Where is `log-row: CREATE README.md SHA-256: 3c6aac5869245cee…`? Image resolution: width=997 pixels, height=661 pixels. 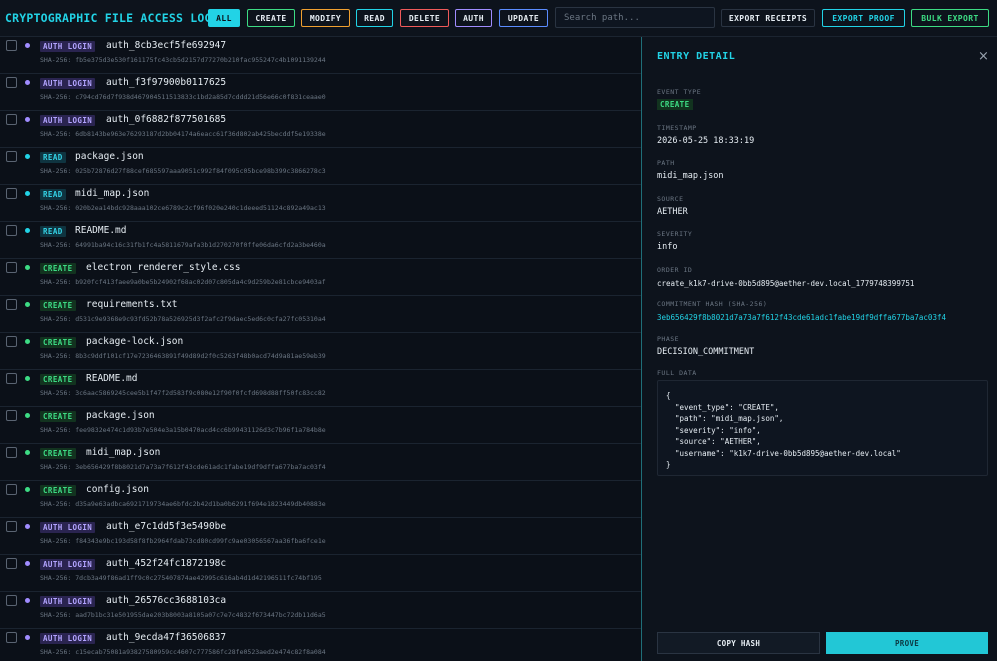 log-row: CREATE README.md SHA-256: 3c6aac5869245cee… is located at coordinates (320, 388).